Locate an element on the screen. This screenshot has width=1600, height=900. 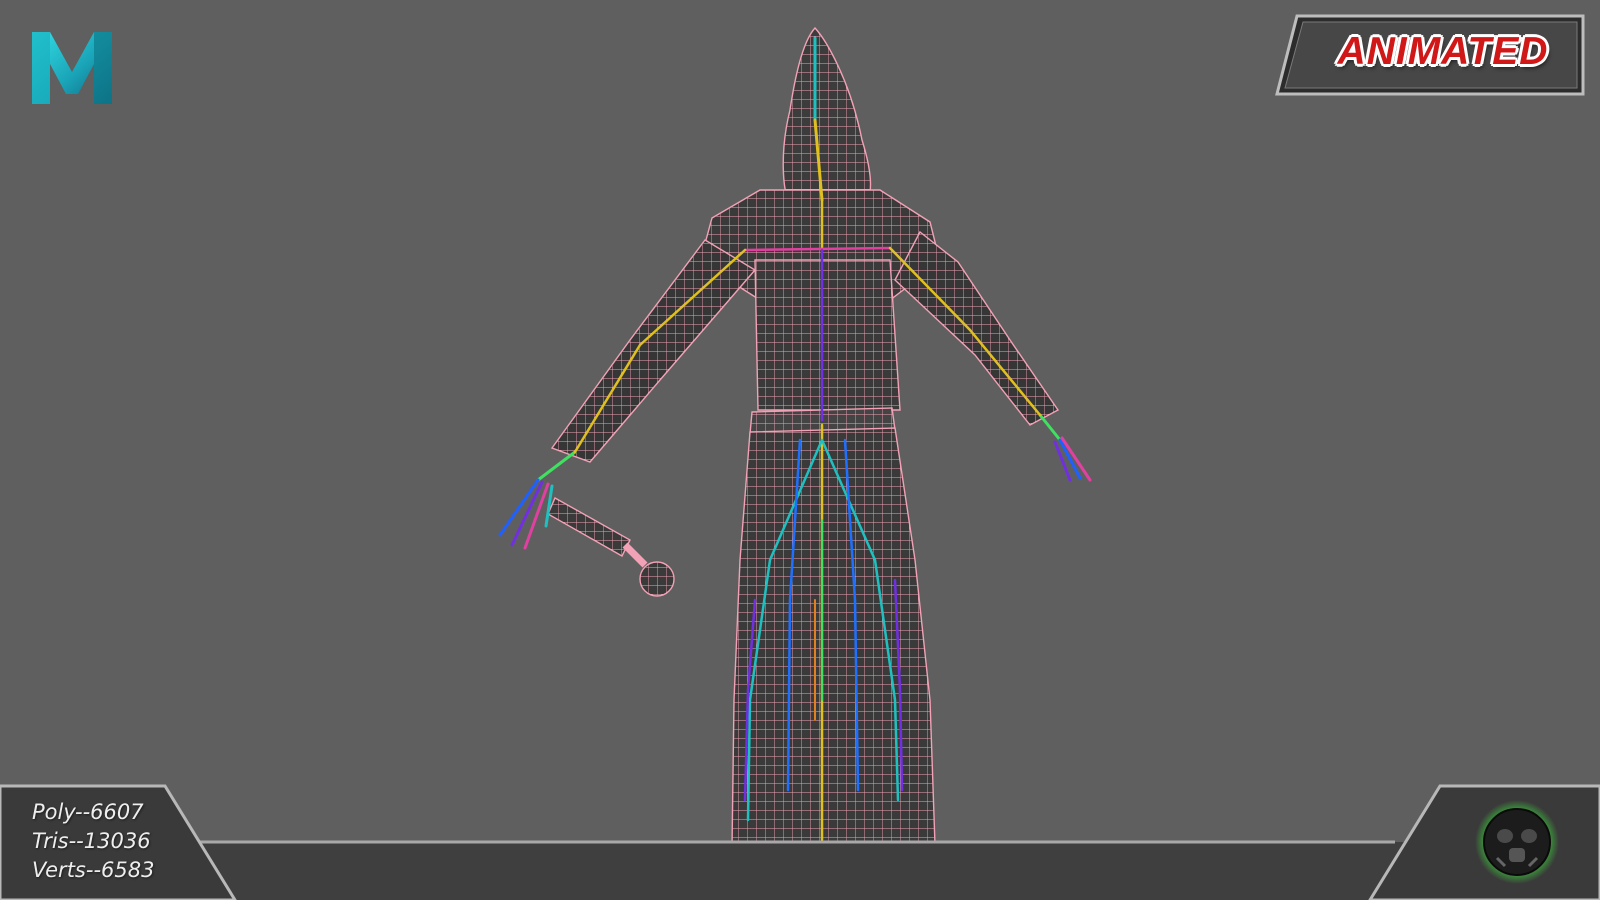
mace-mesh is located at coordinates (611, 547).